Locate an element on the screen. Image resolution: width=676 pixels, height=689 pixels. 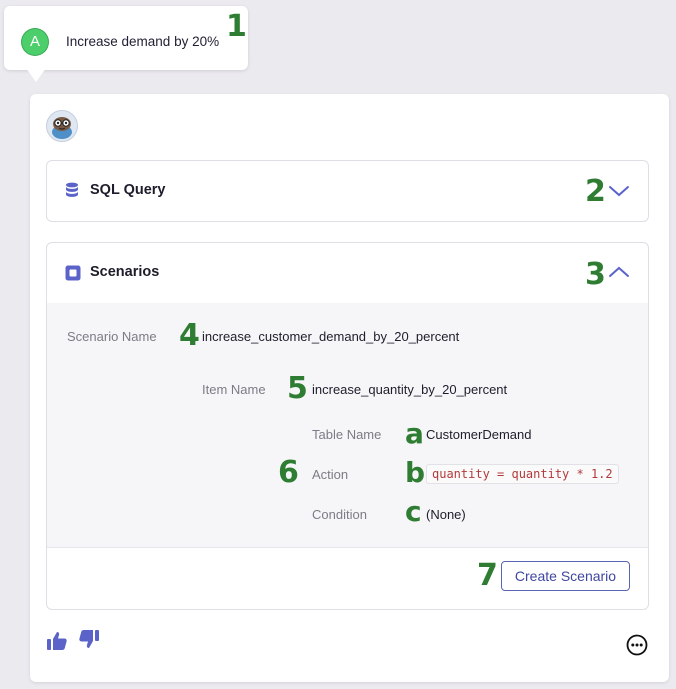
thumbs-up-icon is located at coordinates (57, 643).